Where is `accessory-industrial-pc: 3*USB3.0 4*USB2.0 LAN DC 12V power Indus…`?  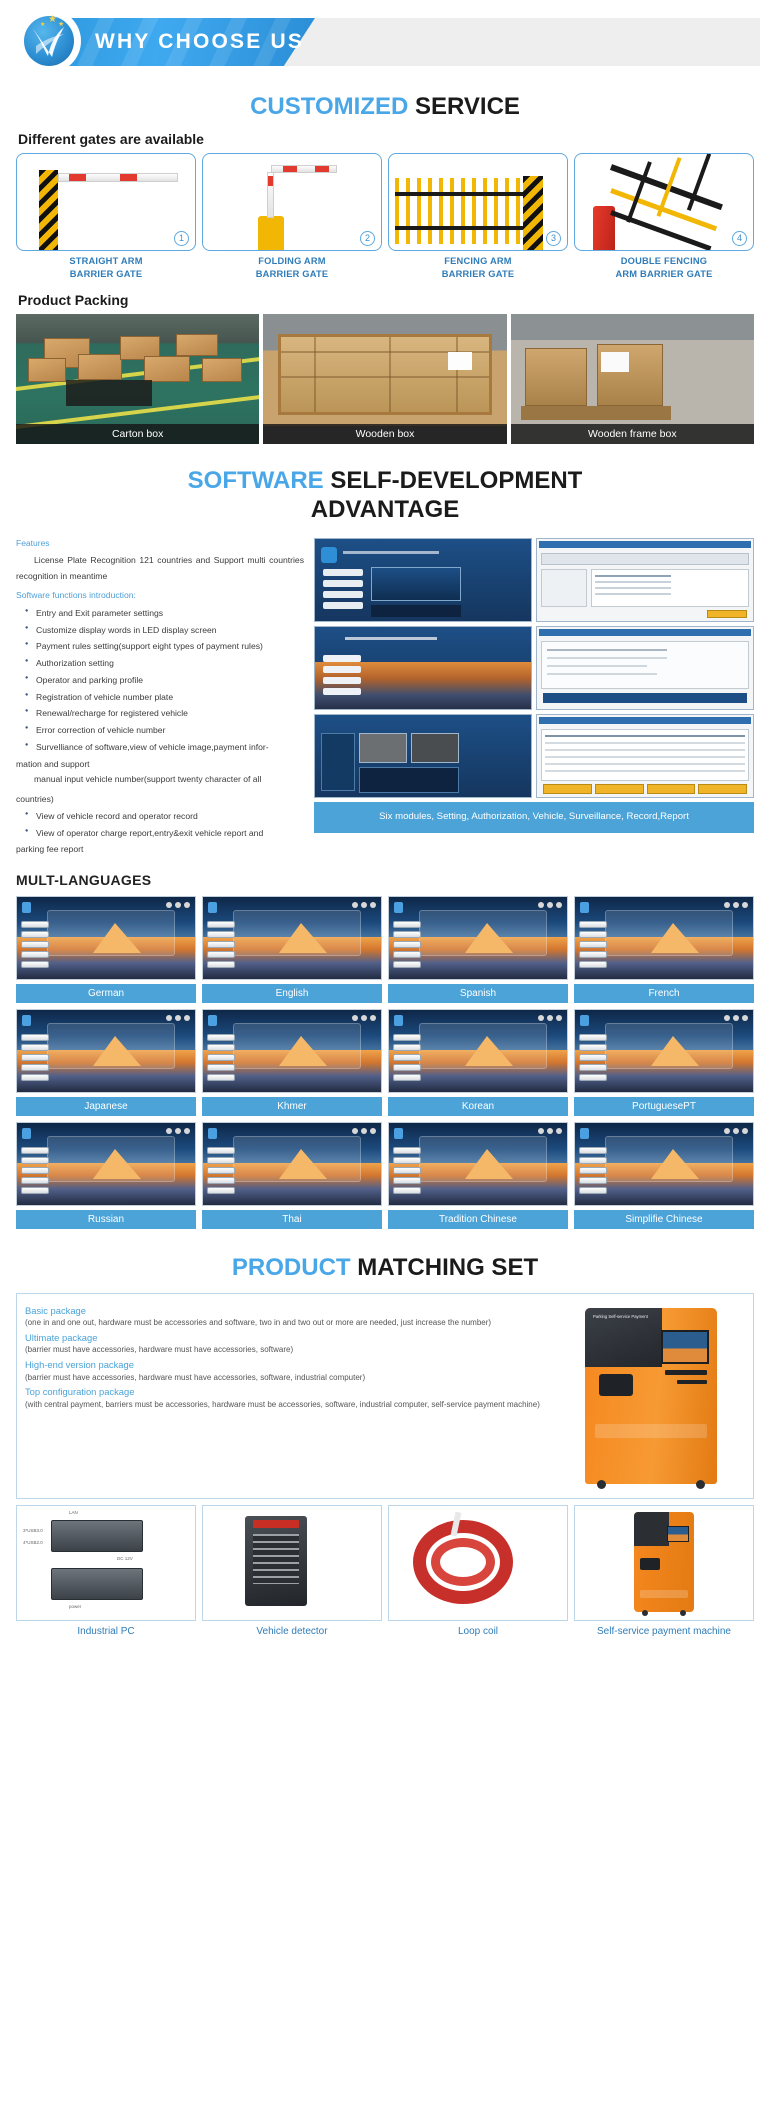
accessory-industrial-pc: 3*USB3.0 4*USB2.0 LAN DC 12V power Indus… is located at coordinates (106, 1573).